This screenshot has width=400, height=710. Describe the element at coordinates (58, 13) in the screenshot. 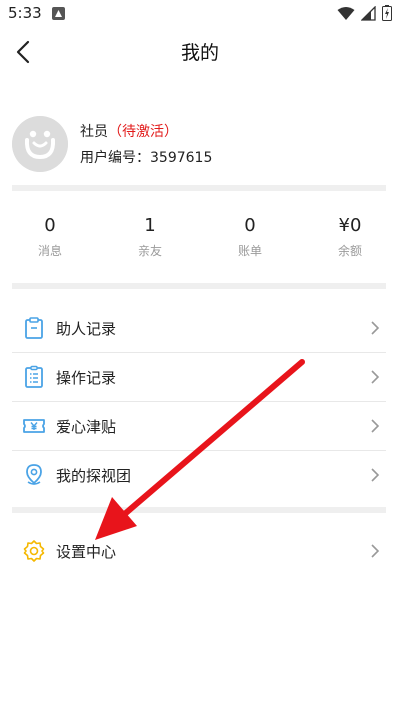

I see `notification-icon` at that location.